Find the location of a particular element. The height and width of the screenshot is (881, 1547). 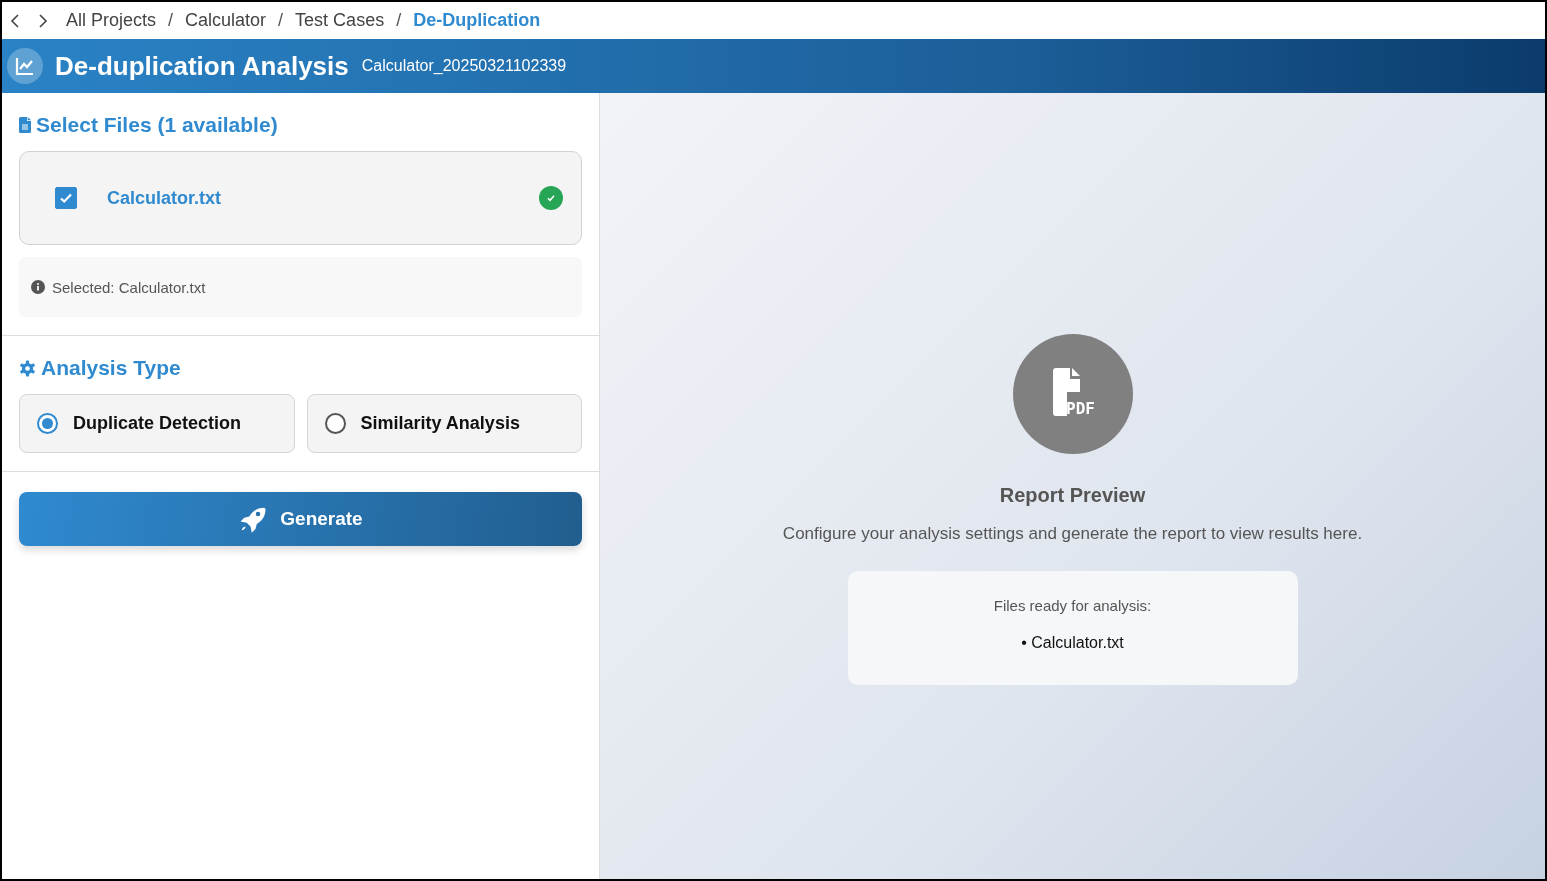

checkbox is located at coordinates (66, 198).